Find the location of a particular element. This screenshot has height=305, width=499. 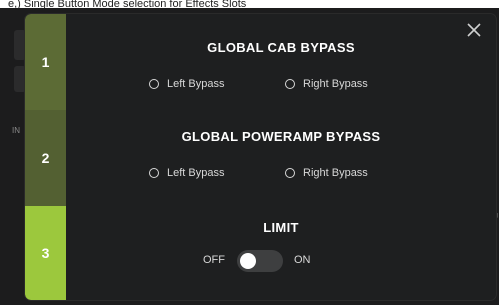

limit-toggle-row: OFF ON is located at coordinates (281, 261).